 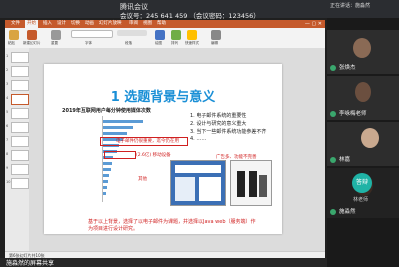 What do you see at coordinates (350, 6) in the screenshot?
I see `speaking-status: 正在讲话：施淼然` at bounding box center [350, 6].